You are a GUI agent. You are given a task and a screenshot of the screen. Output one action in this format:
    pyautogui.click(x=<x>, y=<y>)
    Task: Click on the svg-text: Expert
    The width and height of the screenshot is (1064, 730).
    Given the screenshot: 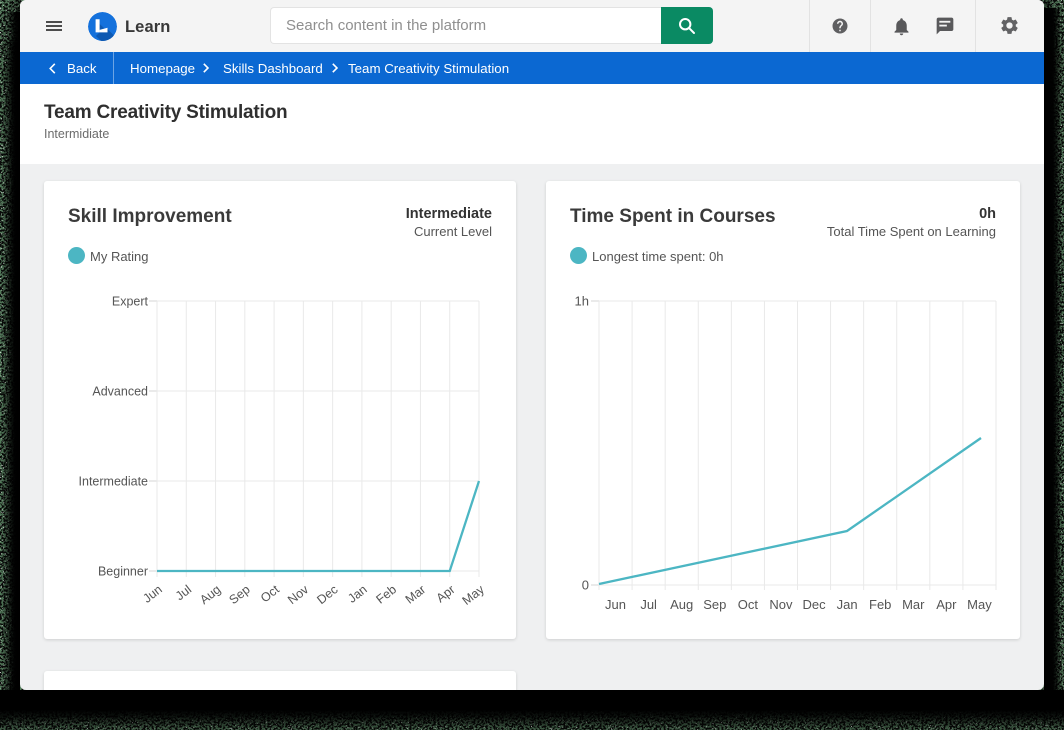 What is the action you would take?
    pyautogui.click(x=130, y=302)
    